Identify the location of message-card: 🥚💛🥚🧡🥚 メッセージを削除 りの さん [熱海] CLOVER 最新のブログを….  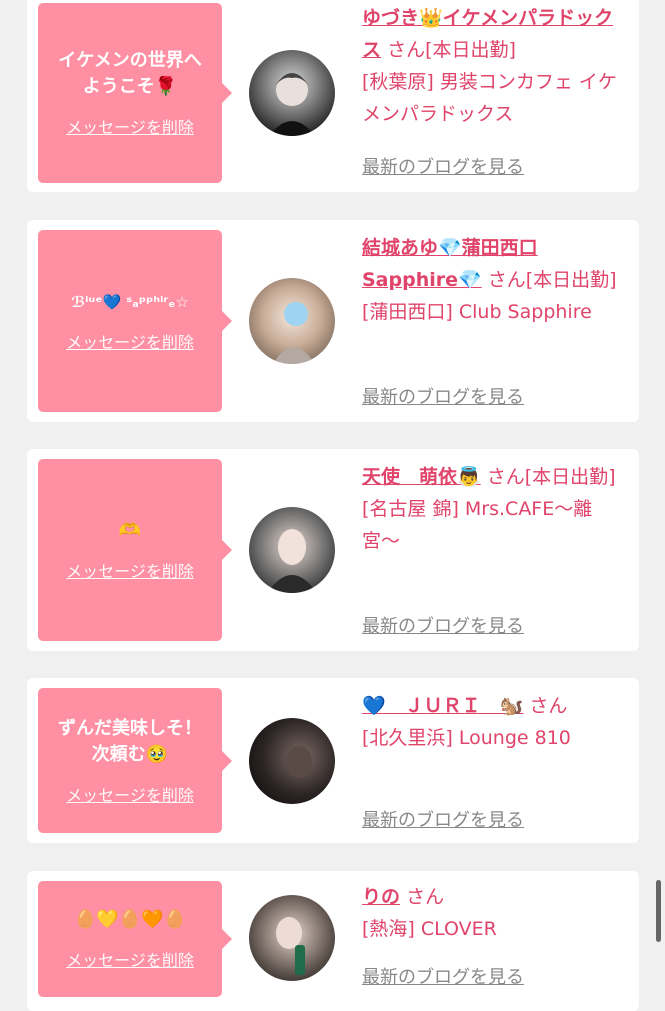
(333, 941).